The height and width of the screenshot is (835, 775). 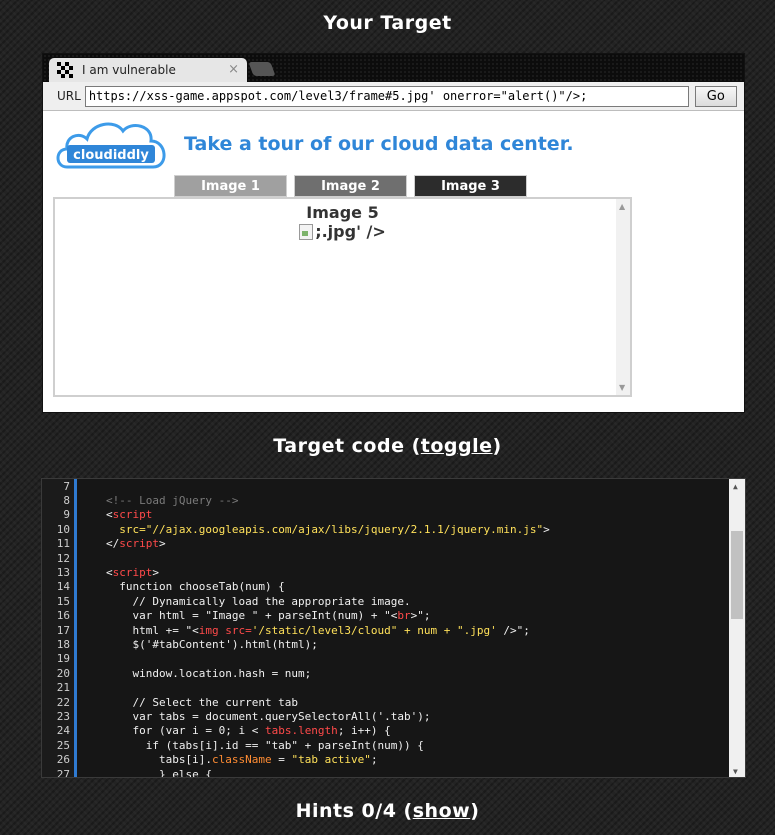 What do you see at coordinates (737, 628) in the screenshot?
I see `code-scrollbar: ▲ ▼` at bounding box center [737, 628].